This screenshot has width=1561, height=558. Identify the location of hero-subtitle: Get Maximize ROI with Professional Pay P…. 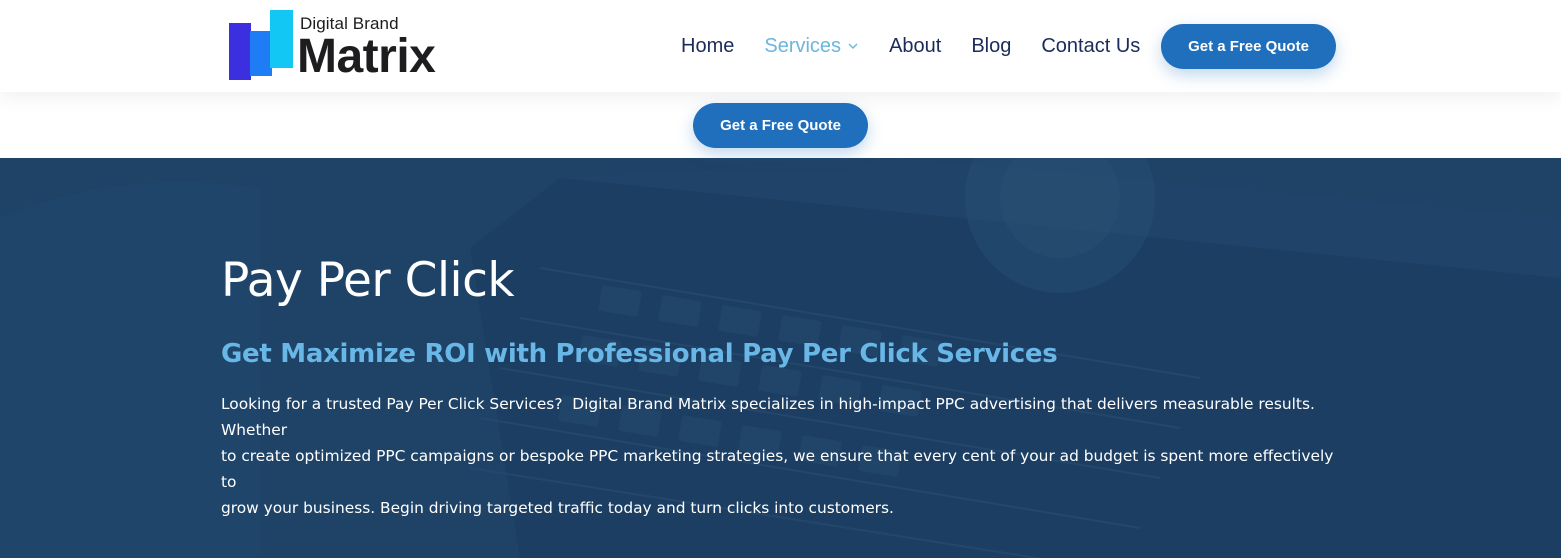
(639, 354).